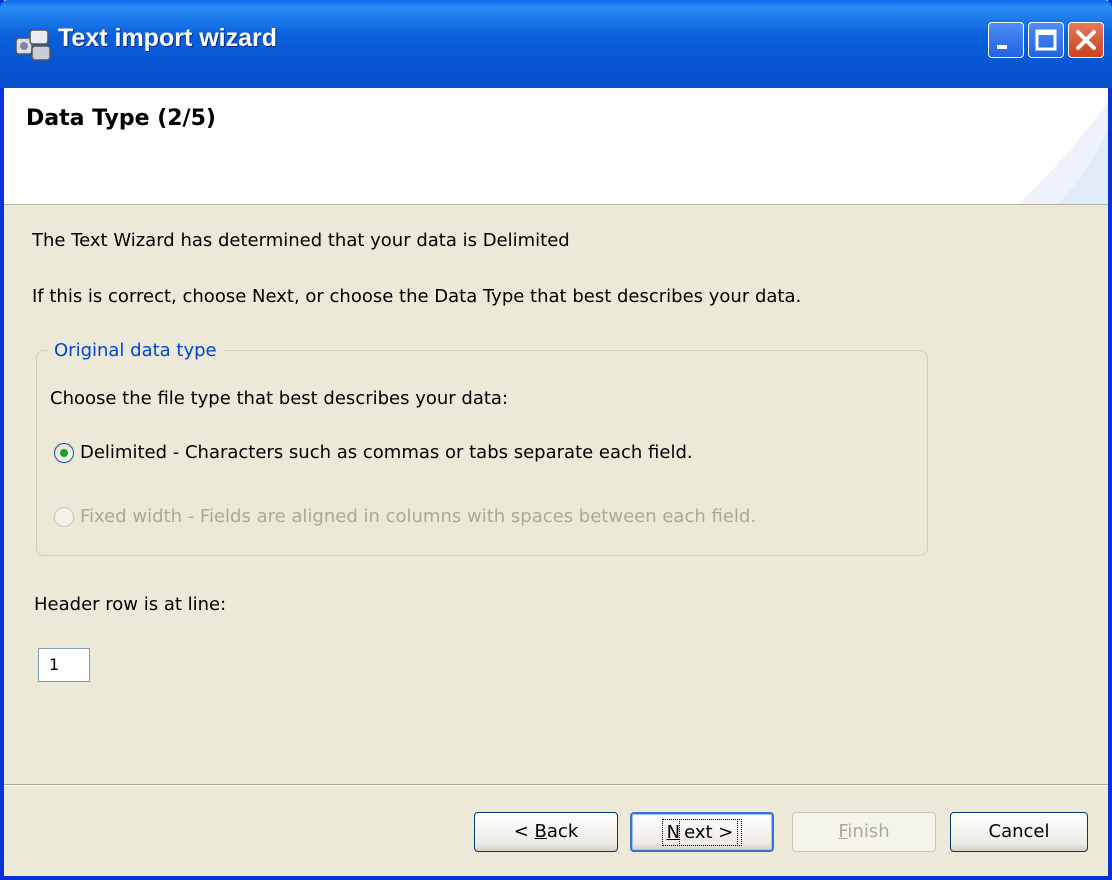 The image size is (1112, 880). I want to click on close-button, so click(1086, 40).